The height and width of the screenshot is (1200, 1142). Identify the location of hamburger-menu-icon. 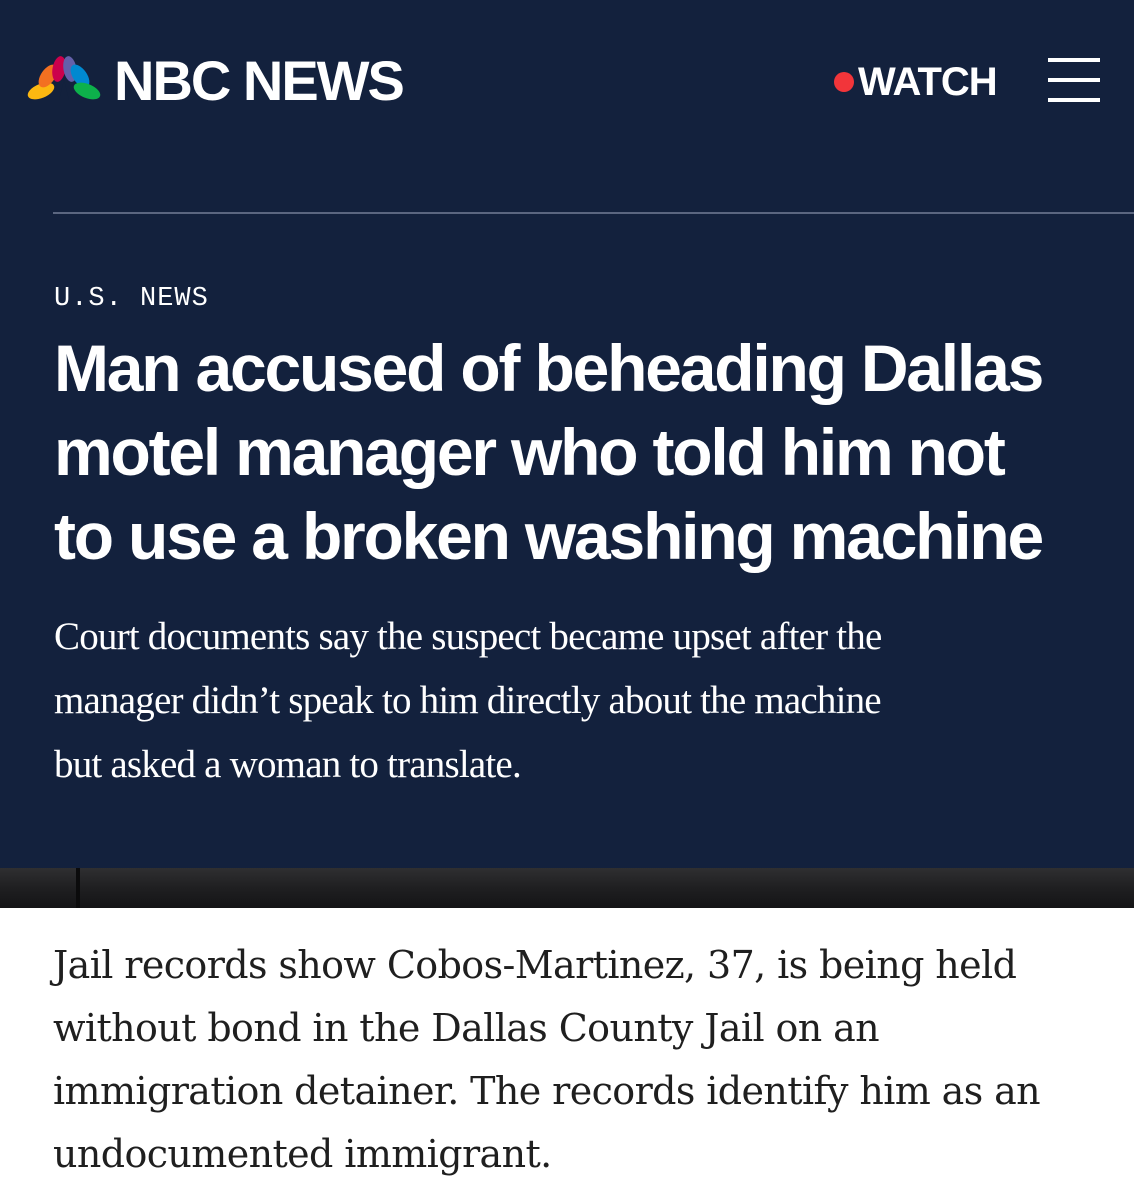
(1074, 80).